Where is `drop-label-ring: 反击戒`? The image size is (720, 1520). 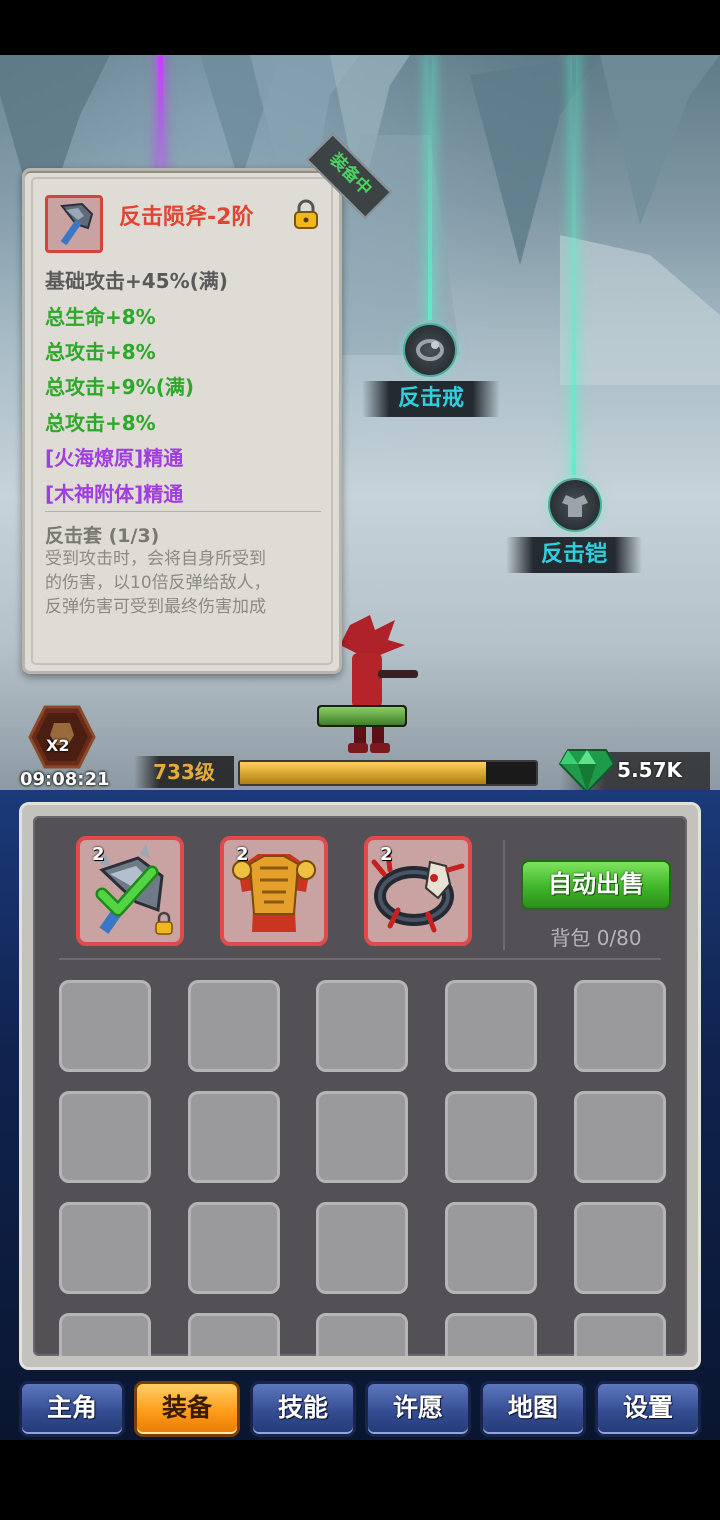 drop-label-ring: 反击戒 is located at coordinates (431, 399).